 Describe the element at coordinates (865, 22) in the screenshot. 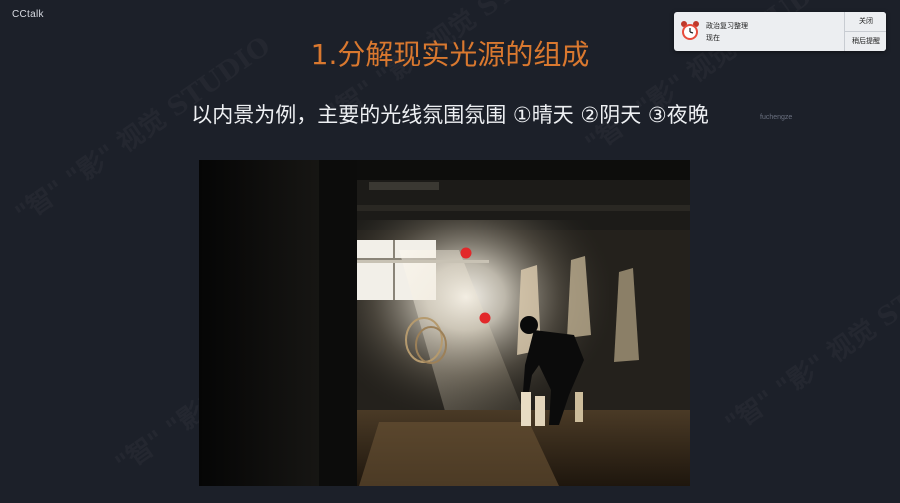

I see `close-button: 关闭` at that location.